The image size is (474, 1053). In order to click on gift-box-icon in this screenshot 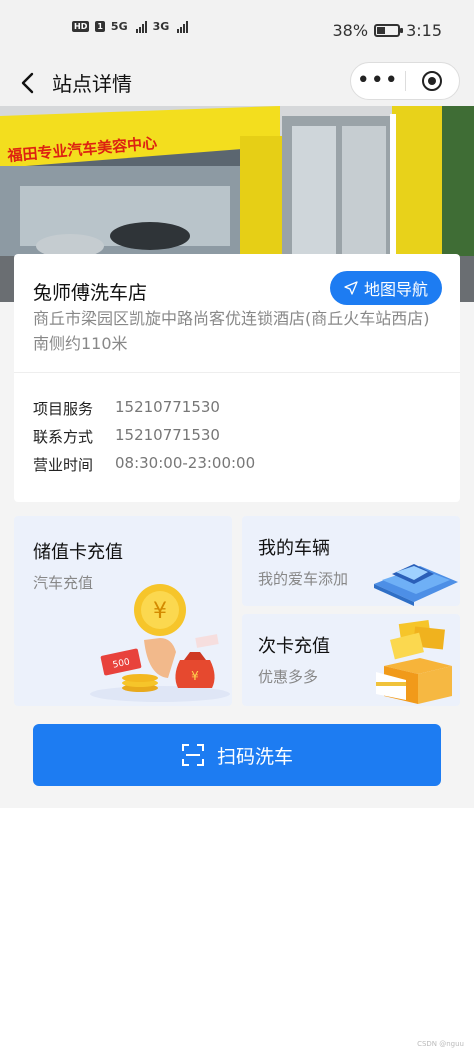, I will do `click(414, 662)`.